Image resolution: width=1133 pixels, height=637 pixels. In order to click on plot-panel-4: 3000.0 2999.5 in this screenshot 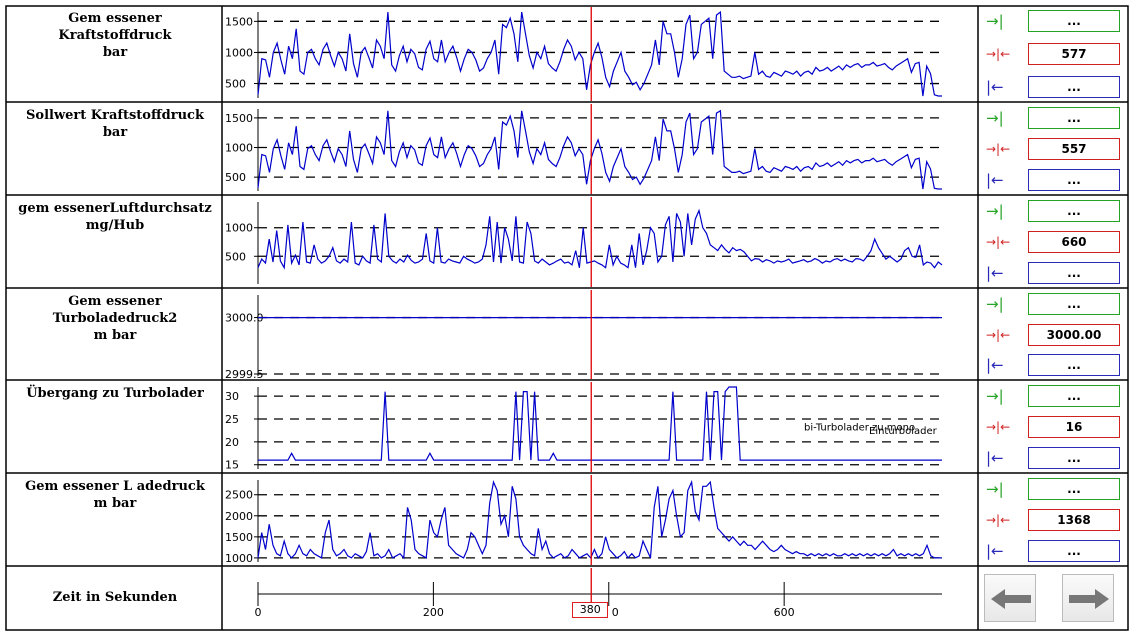, I will do `click(583, 335)`.